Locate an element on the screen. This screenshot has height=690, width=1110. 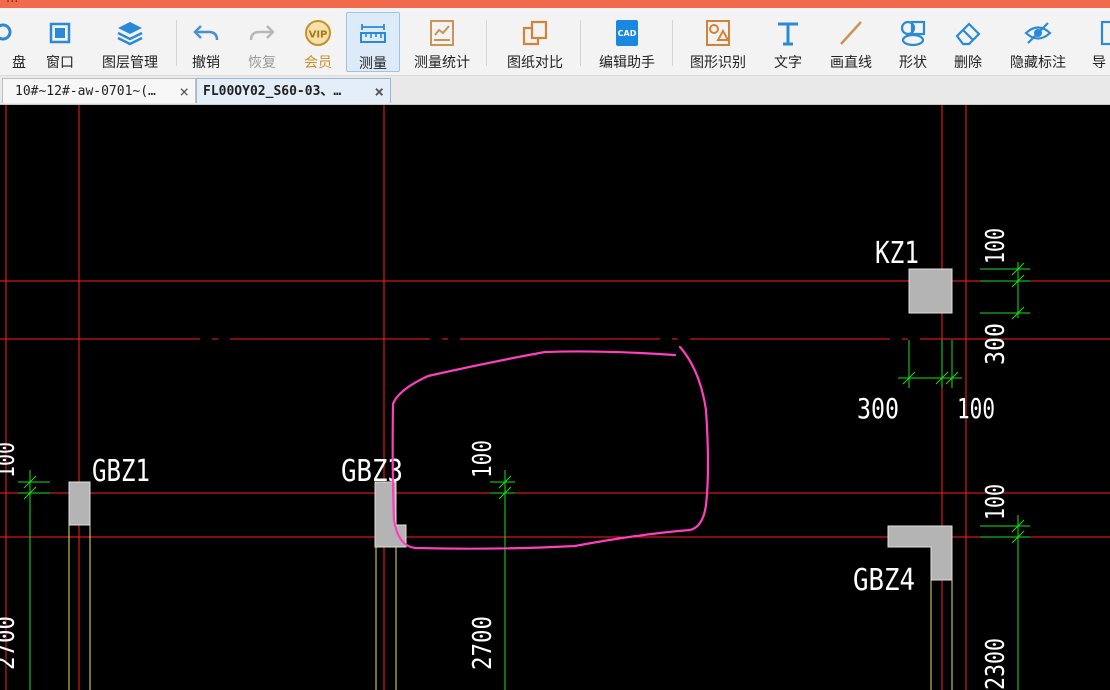
shape-recognition-icon is located at coordinates (718, 33).